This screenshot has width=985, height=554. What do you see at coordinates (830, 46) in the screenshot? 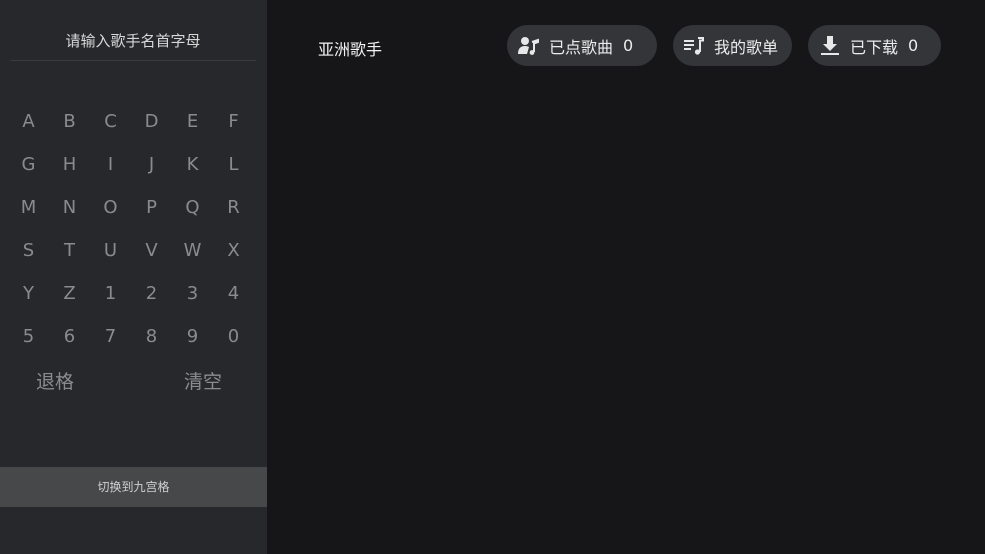
I see `download-icon` at bounding box center [830, 46].